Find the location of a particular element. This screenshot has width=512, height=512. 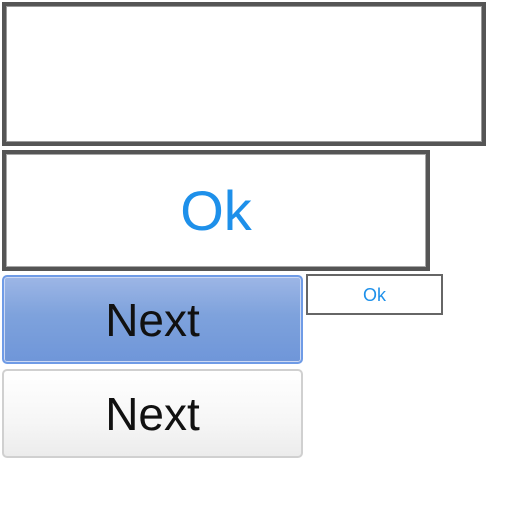

next-button-primary-label: Next is located at coordinates (152, 319).